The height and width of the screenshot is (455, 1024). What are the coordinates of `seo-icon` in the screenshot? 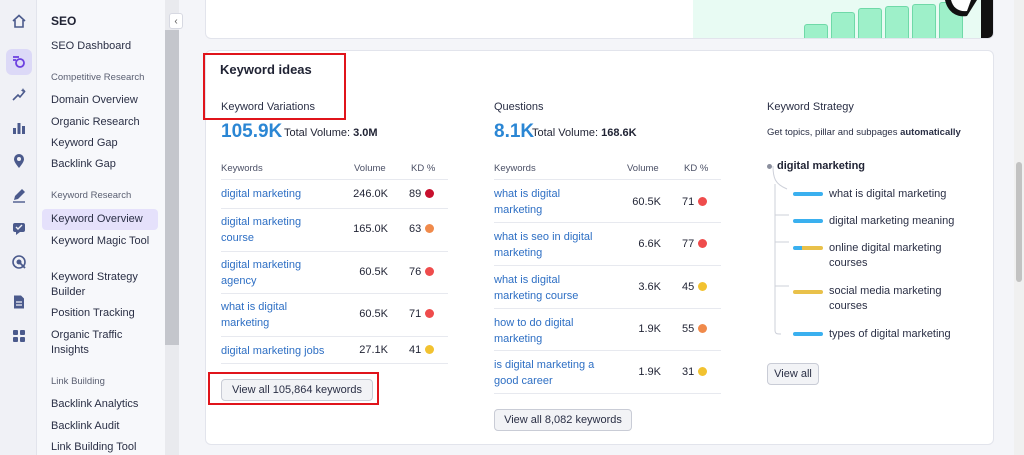 It's located at (19, 62).